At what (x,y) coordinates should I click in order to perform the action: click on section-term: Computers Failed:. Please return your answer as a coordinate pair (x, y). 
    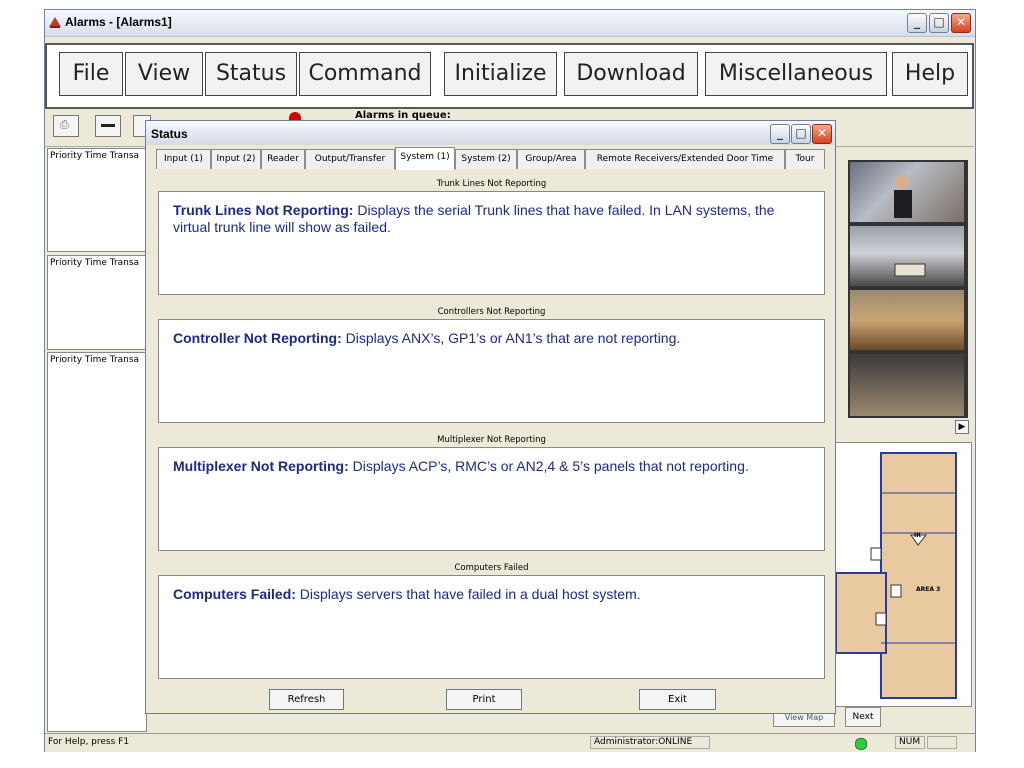
    Looking at the image, I should click on (234, 594).